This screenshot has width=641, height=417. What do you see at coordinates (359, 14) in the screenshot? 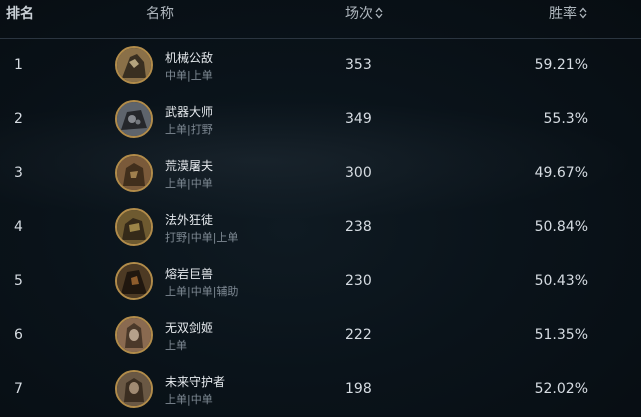
I see `header-games-label: 场次` at bounding box center [359, 14].